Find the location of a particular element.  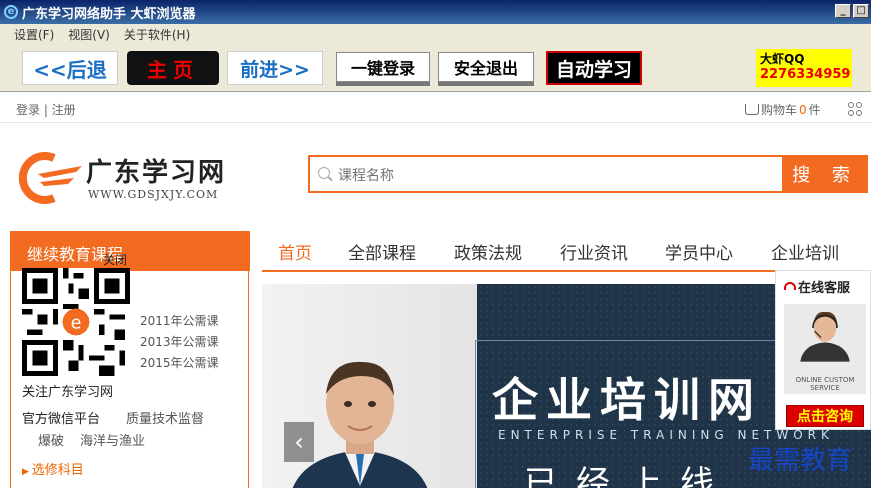

title-bar: e 广东学习网络助手 大虾浏览器 _ □ is located at coordinates (435, 12).